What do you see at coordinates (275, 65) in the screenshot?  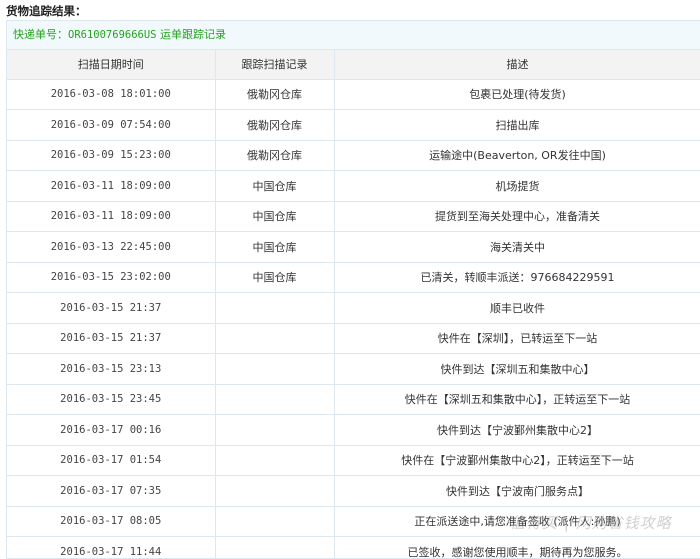 I see `header-scan-record: 跟踪扫描记录` at bounding box center [275, 65].